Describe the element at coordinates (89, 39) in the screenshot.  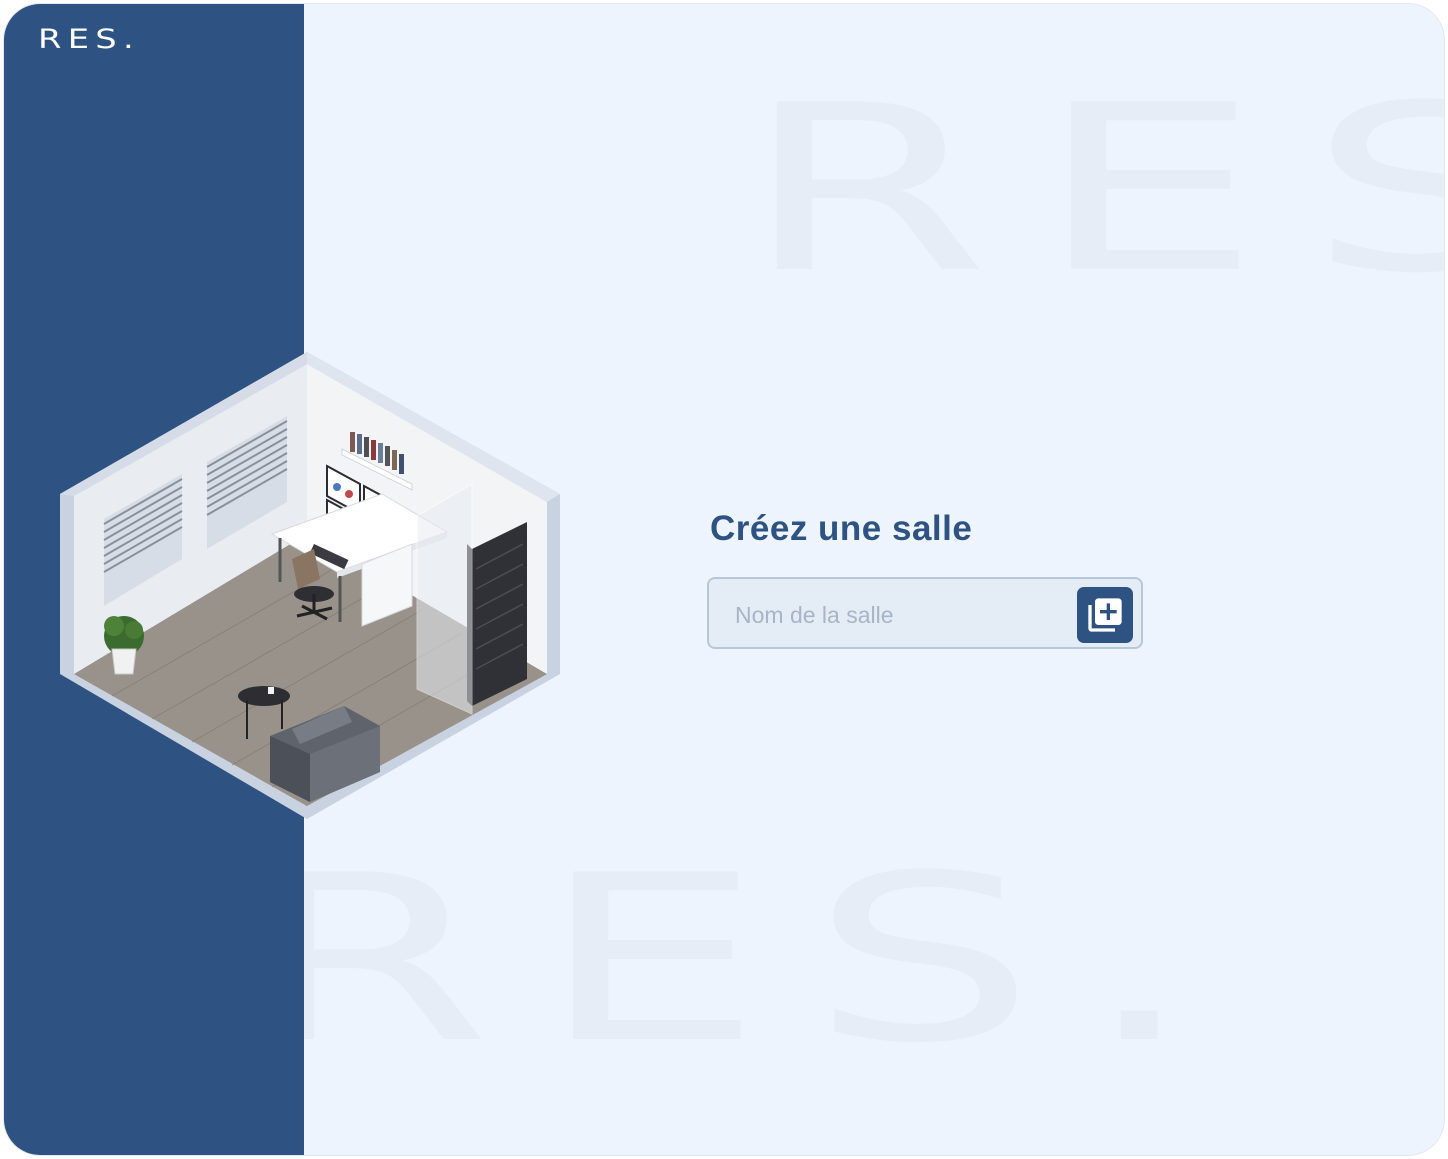
I see `brand-logo: RES.` at that location.